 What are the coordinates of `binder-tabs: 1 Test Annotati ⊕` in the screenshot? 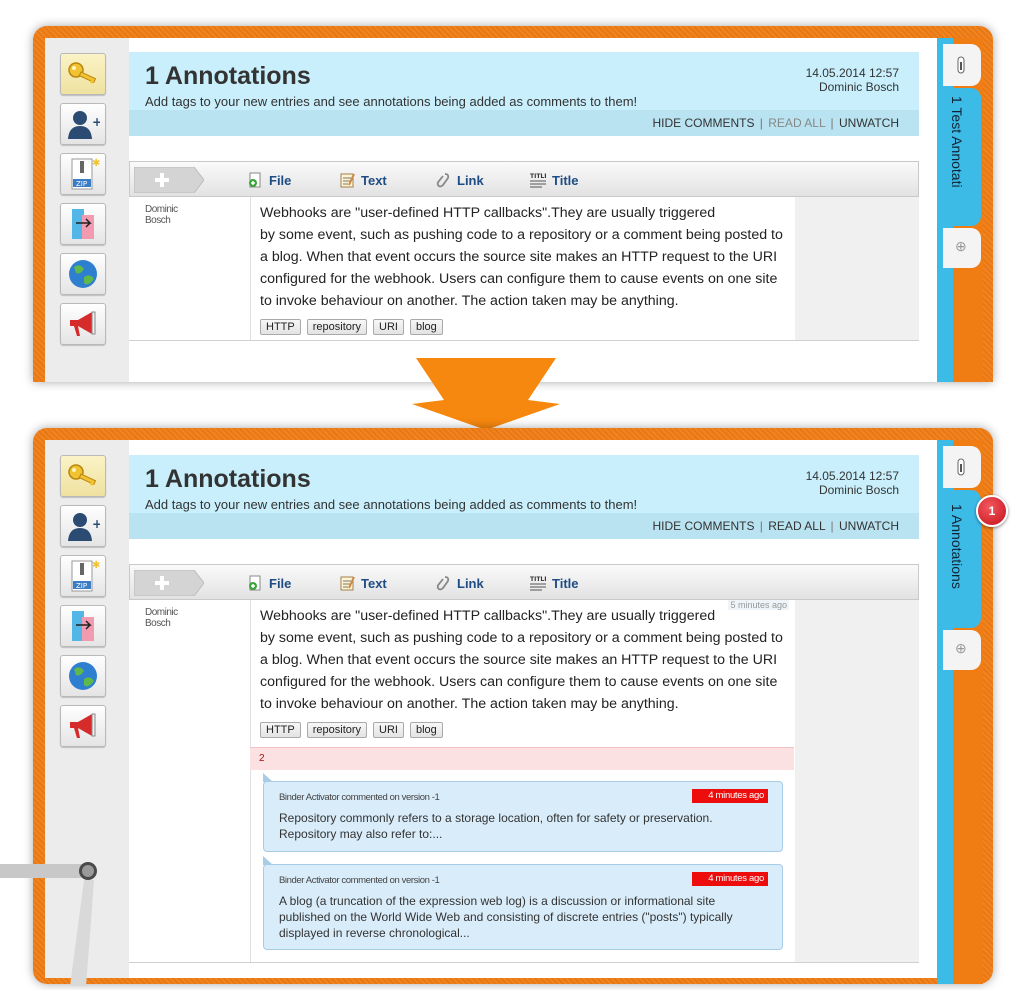 It's located at (960, 210).